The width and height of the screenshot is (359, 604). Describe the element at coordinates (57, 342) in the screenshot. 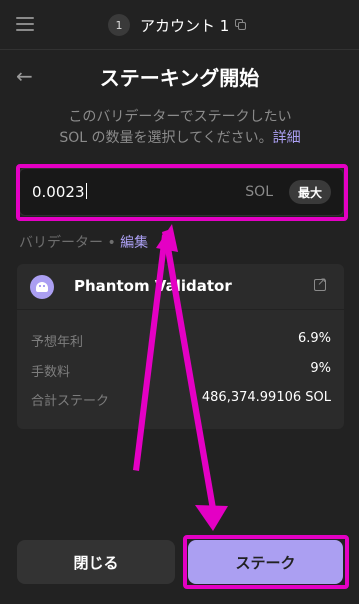

I see `stat-label: 予想年利` at that location.